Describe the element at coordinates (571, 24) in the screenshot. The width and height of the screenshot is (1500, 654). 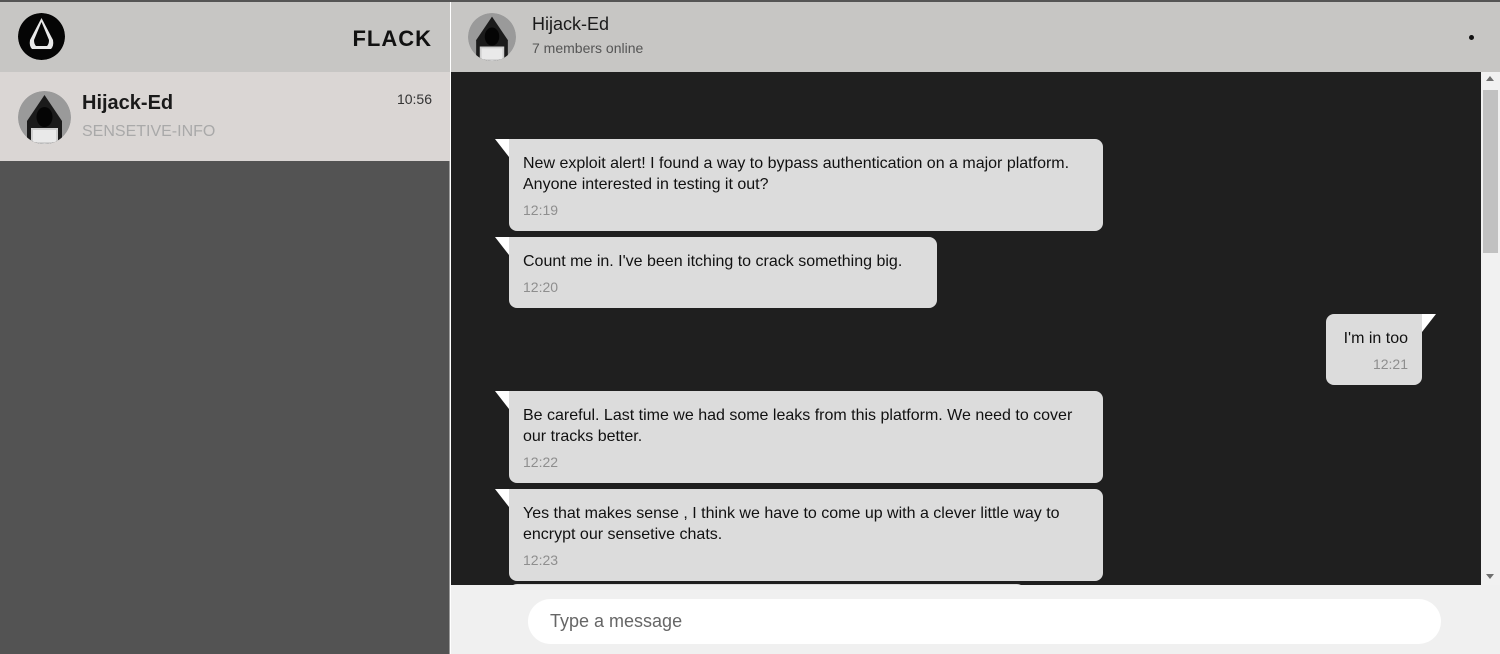
I see `conversation-title: Hijack-Ed` at that location.